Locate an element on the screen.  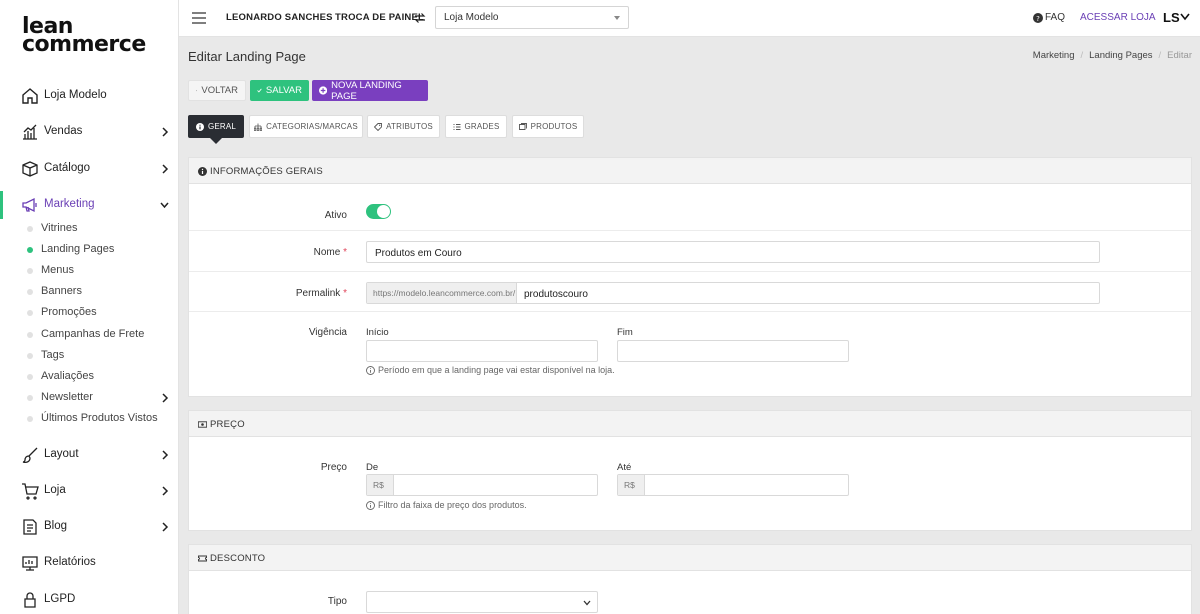
caret-down-icon is located at coordinates (617, 18).